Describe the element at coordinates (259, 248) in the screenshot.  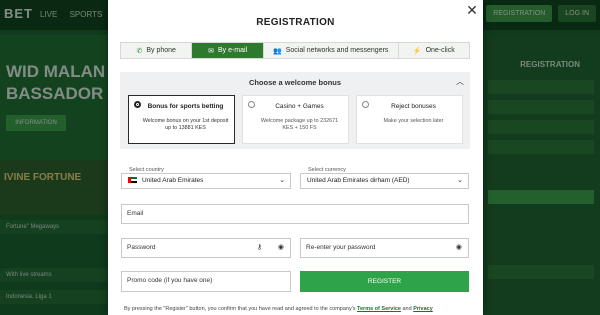
I see `key-icon: ⚷` at that location.